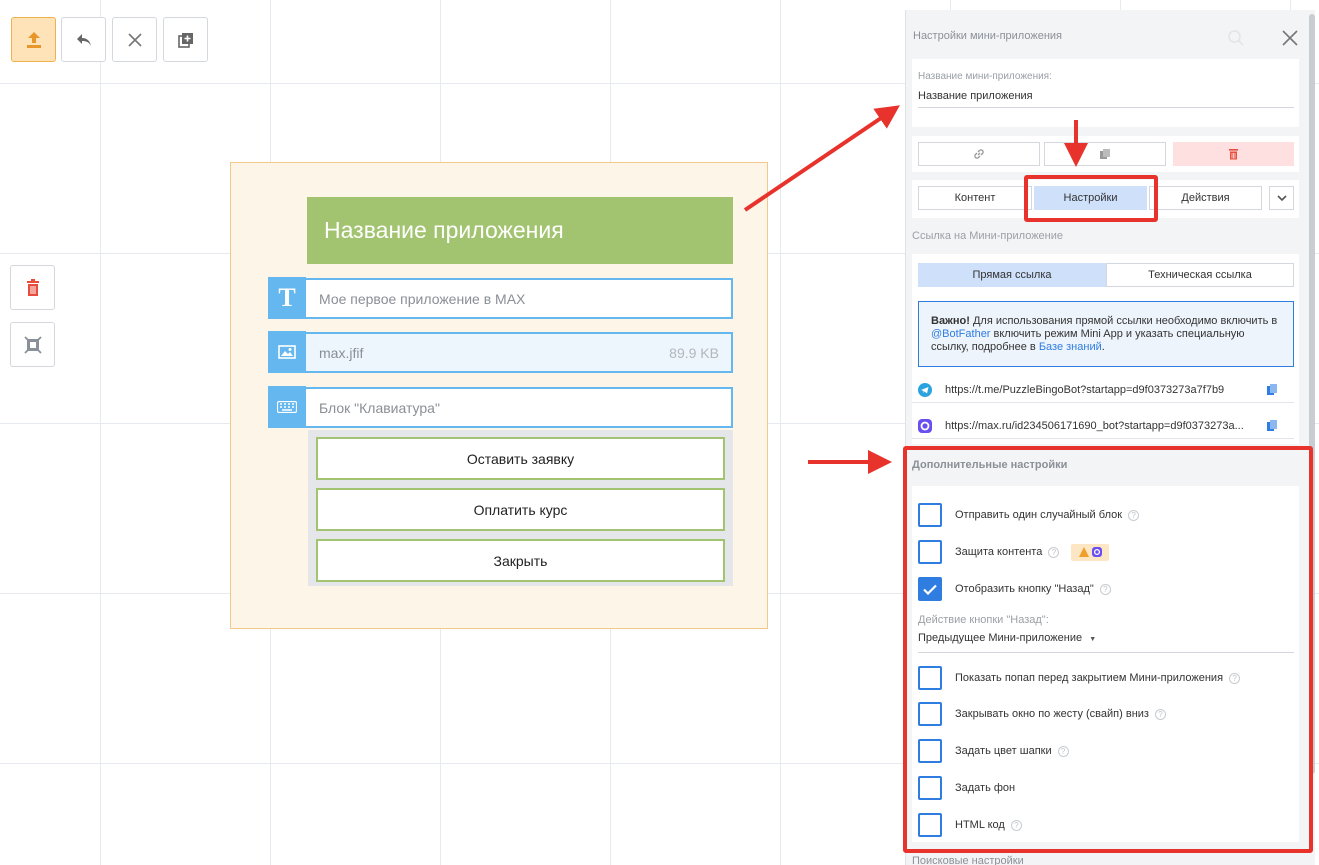 Image resolution: width=1319 pixels, height=865 pixels. What do you see at coordinates (915, 289) in the screenshot?
I see `annotation-arrows` at bounding box center [915, 289].